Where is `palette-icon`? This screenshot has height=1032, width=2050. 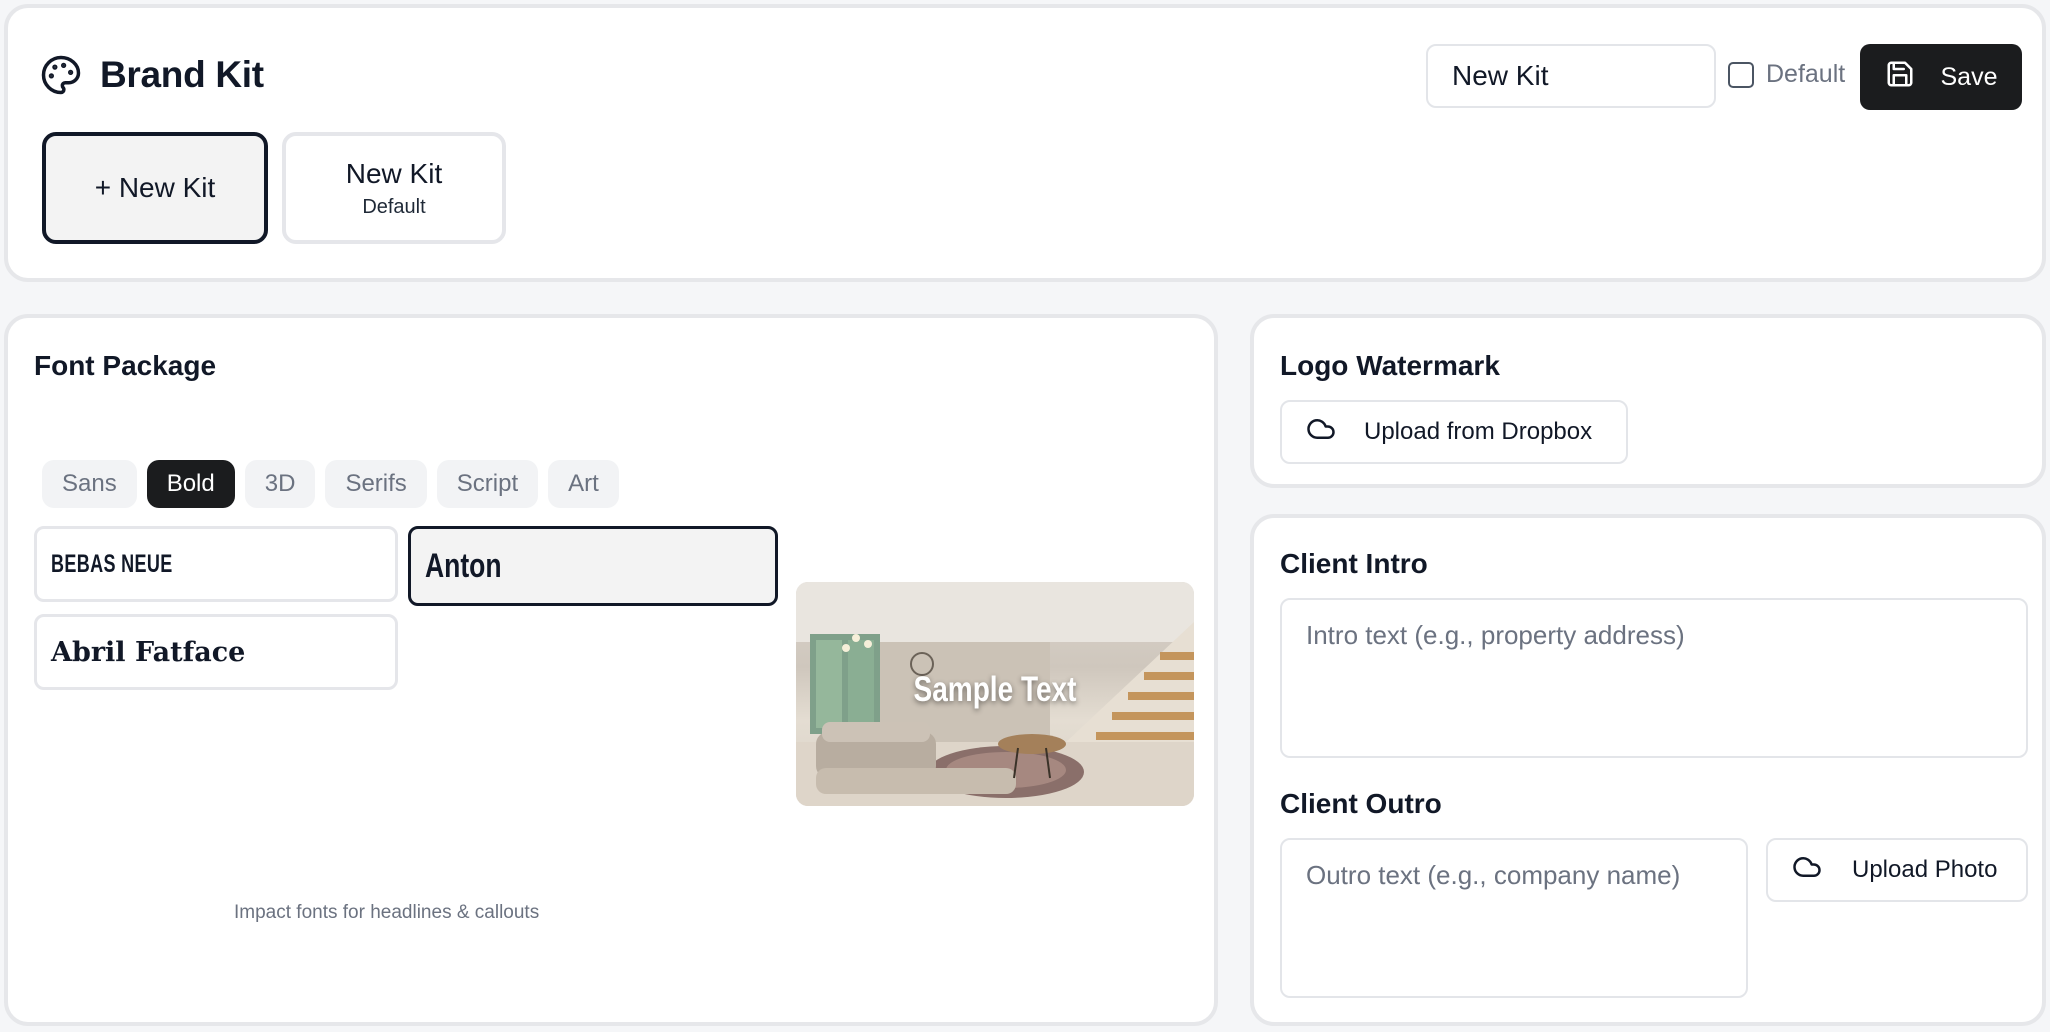 palette-icon is located at coordinates (61, 75).